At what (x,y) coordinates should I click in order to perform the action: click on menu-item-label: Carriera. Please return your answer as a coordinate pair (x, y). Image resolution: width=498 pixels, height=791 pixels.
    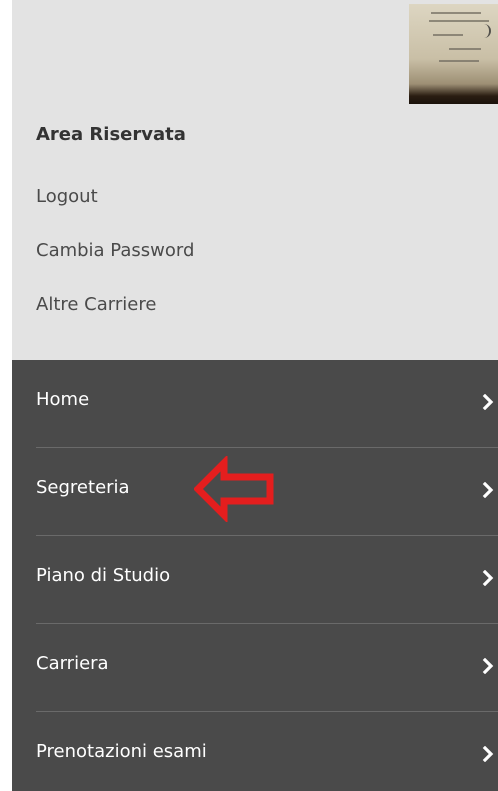
    Looking at the image, I should click on (72, 663).